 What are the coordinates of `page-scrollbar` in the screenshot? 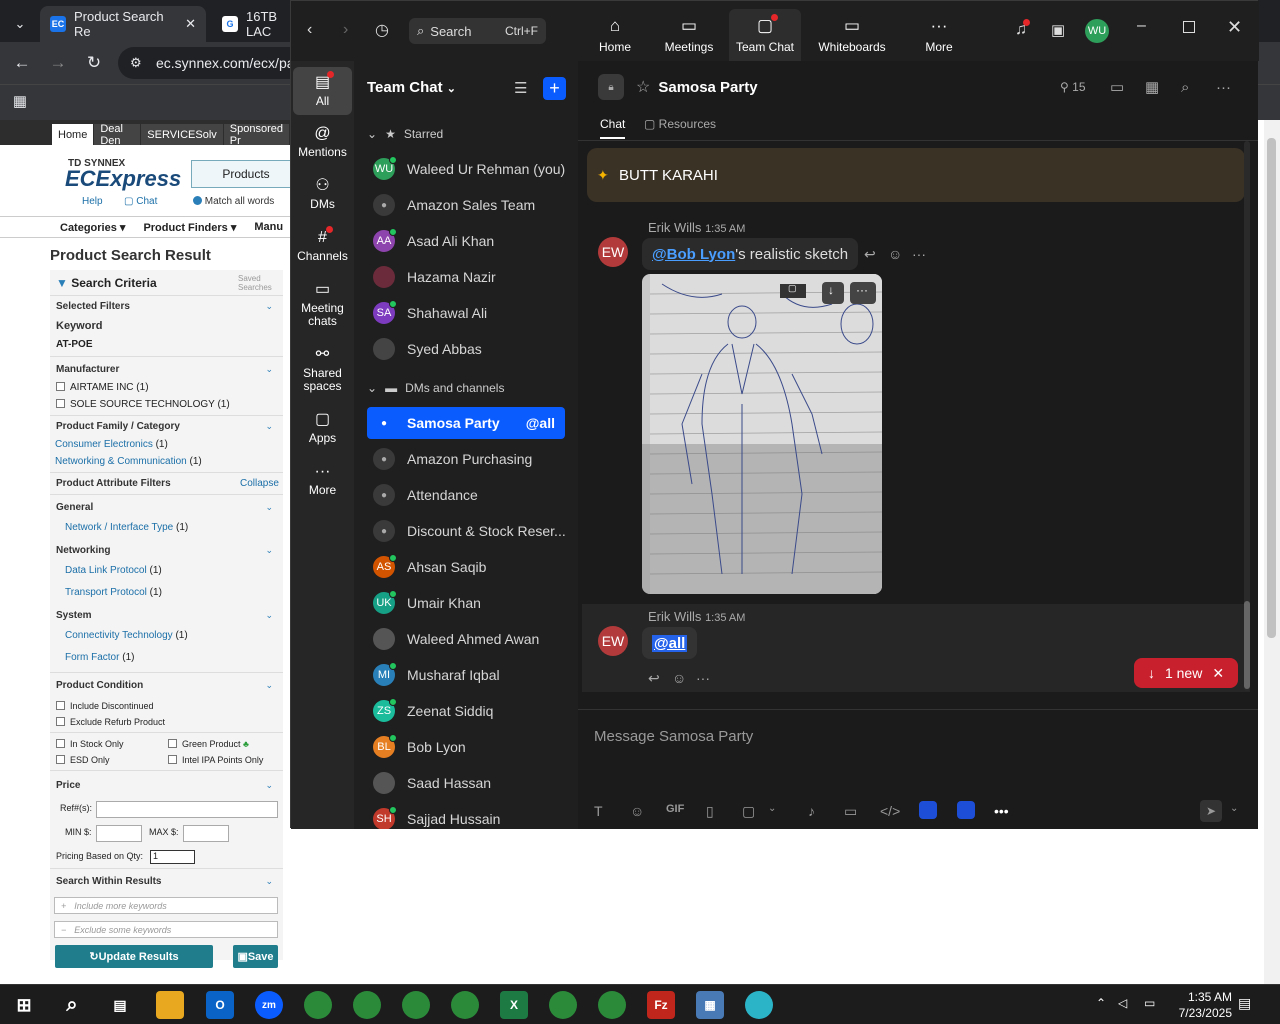 It's located at (1272, 552).